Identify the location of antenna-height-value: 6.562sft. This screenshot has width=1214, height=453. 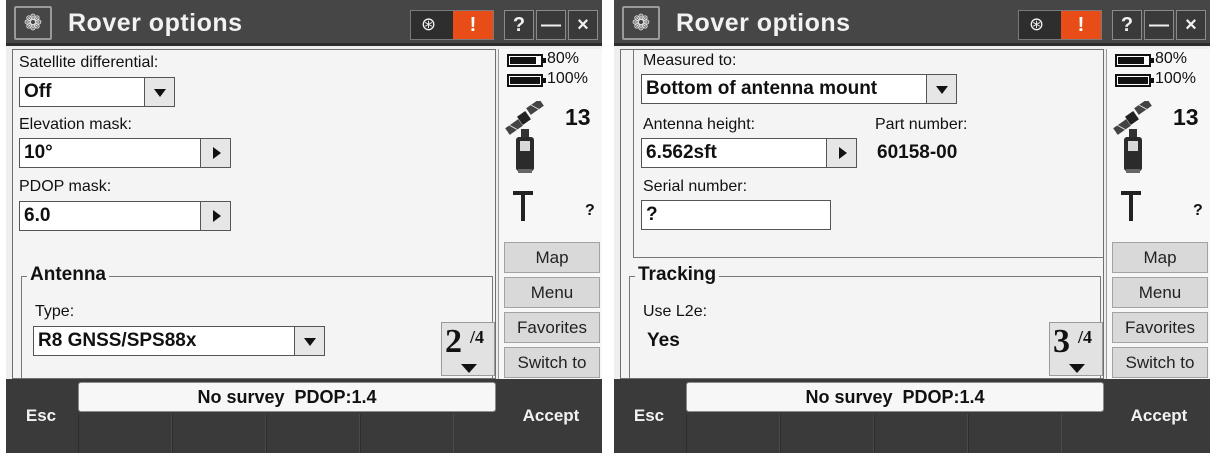
(681, 152).